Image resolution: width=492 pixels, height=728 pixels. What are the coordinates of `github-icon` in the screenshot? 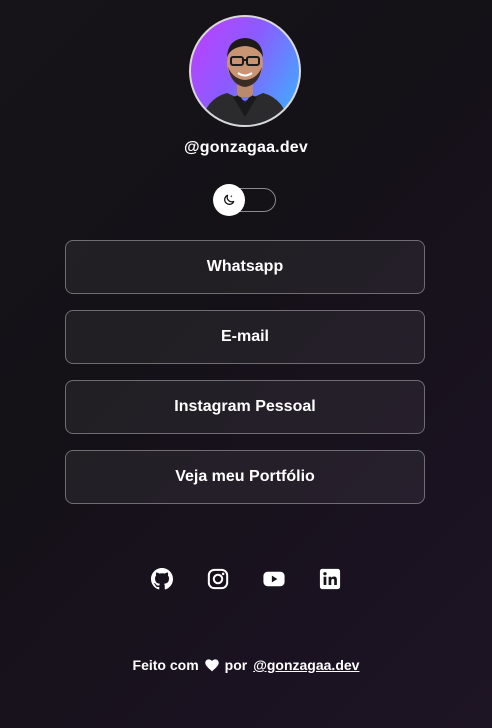 It's located at (162, 579).